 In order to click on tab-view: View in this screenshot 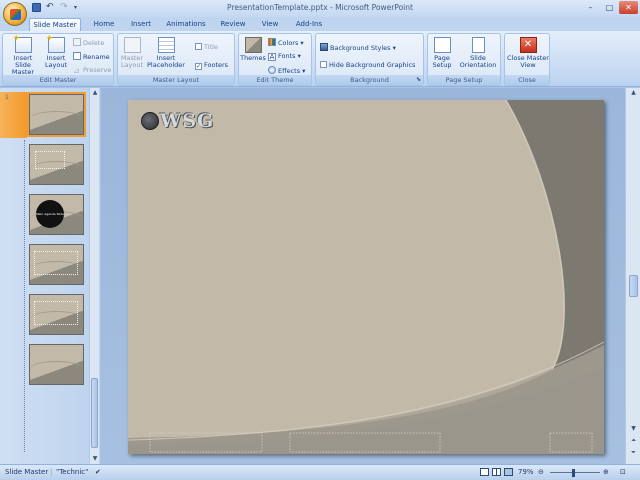, I will do `click(270, 24)`.